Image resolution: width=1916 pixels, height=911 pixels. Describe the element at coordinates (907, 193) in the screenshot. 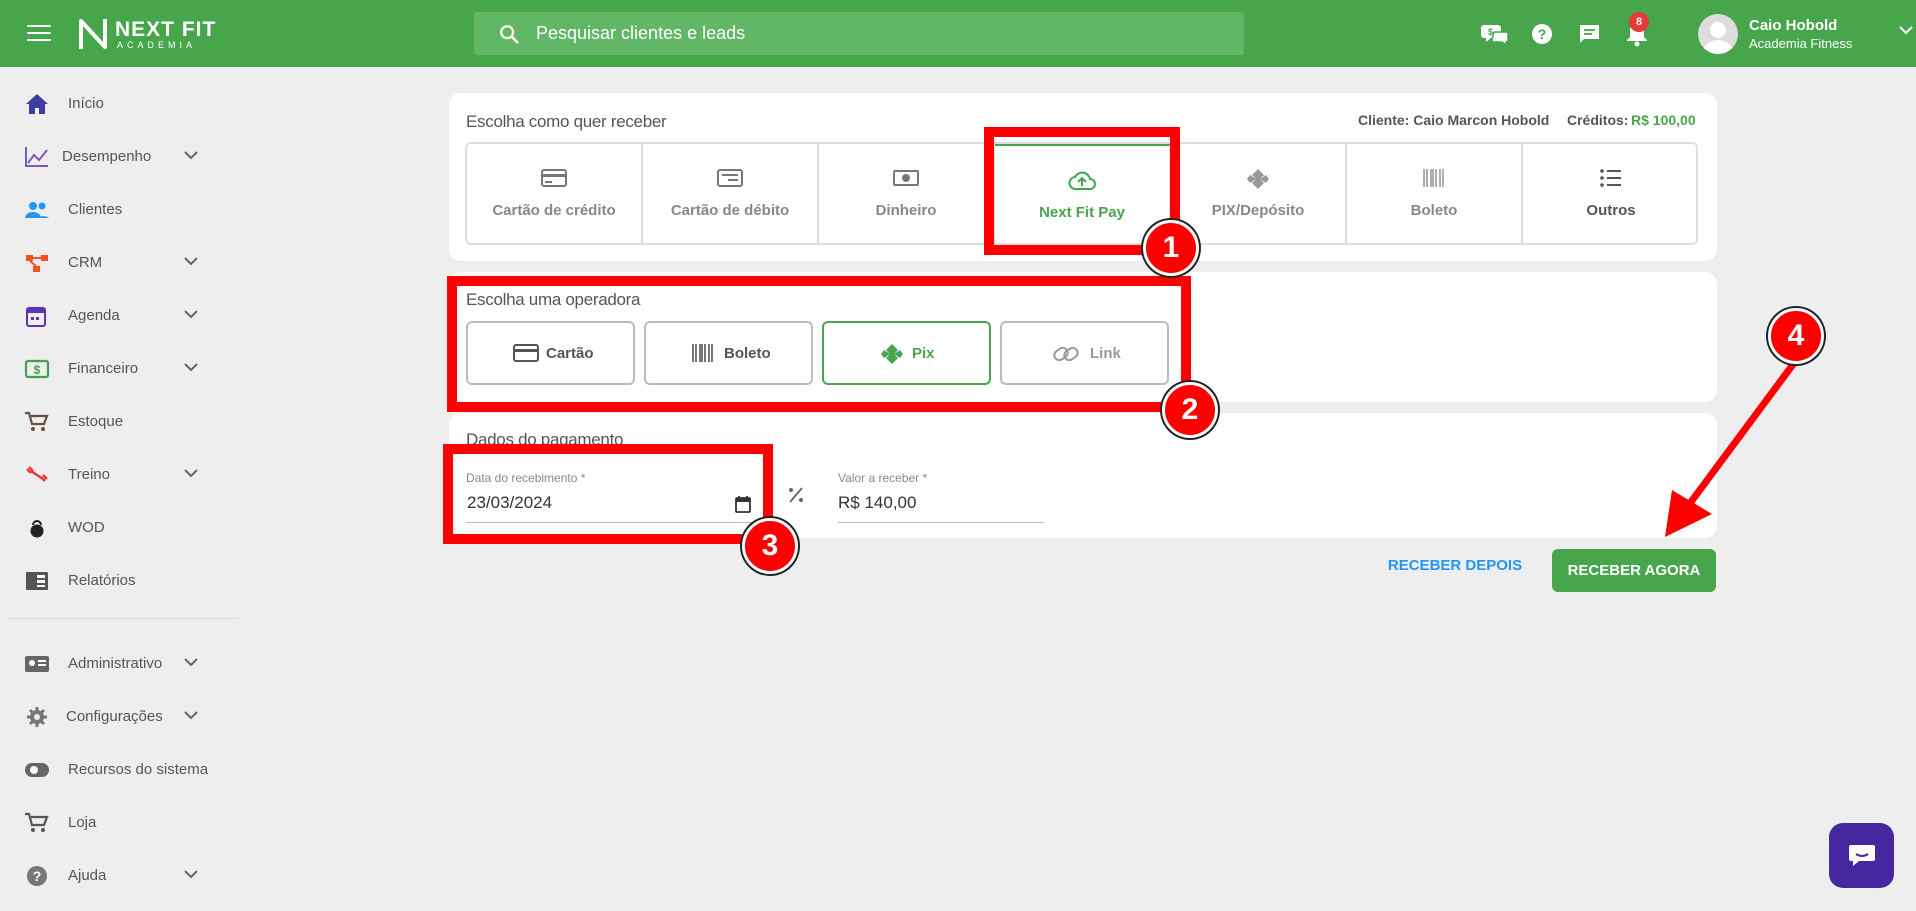

I see `tab-cash: Dinheiro` at that location.